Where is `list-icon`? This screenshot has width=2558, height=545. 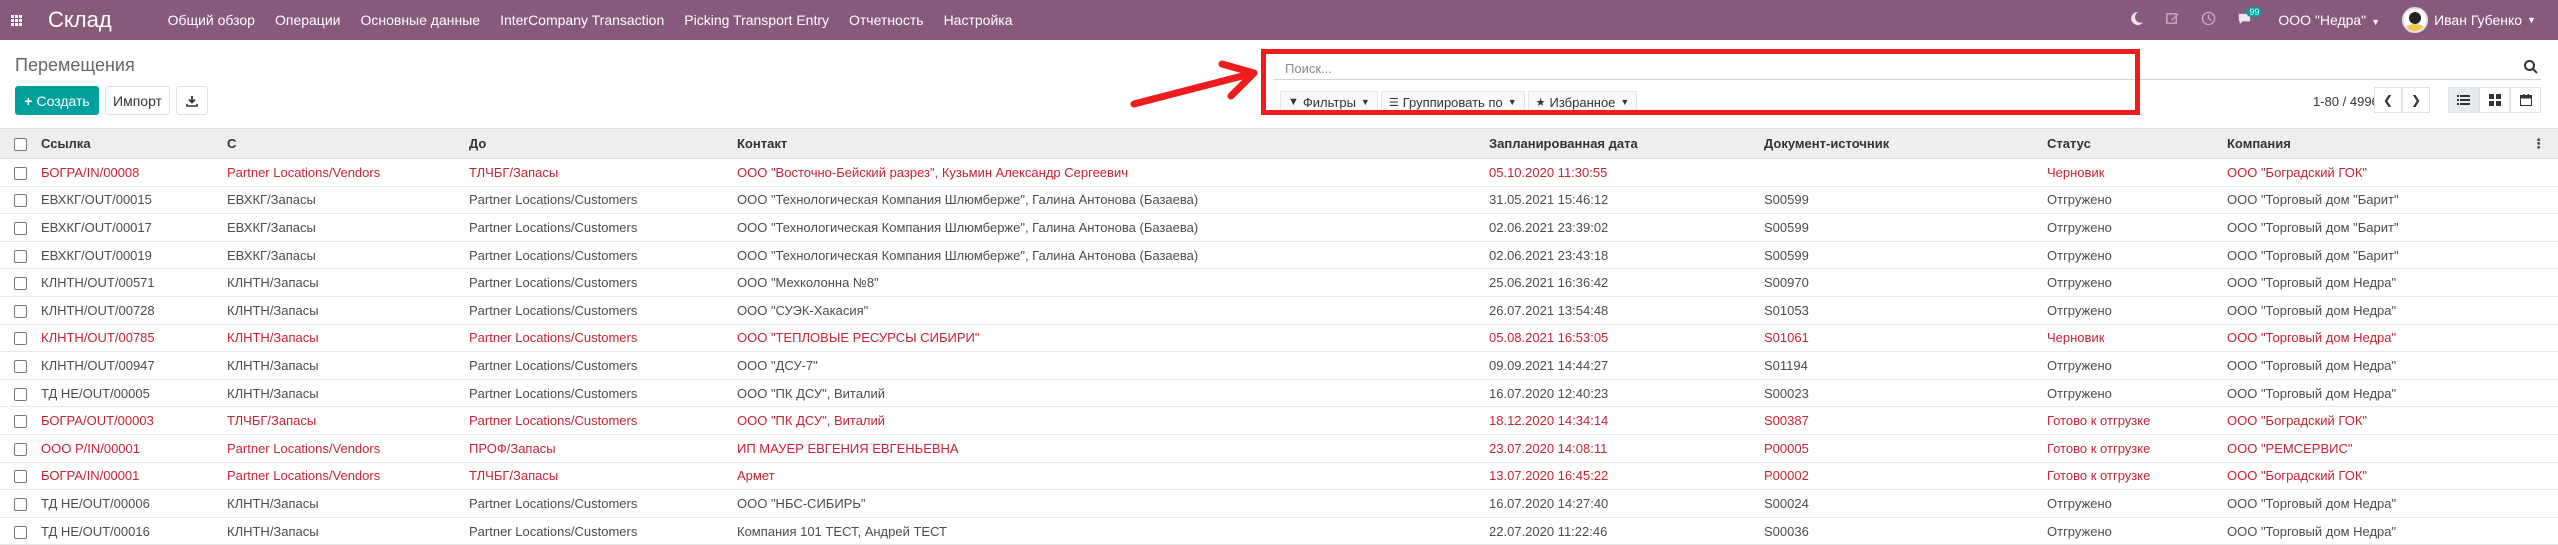
list-icon is located at coordinates (2463, 100).